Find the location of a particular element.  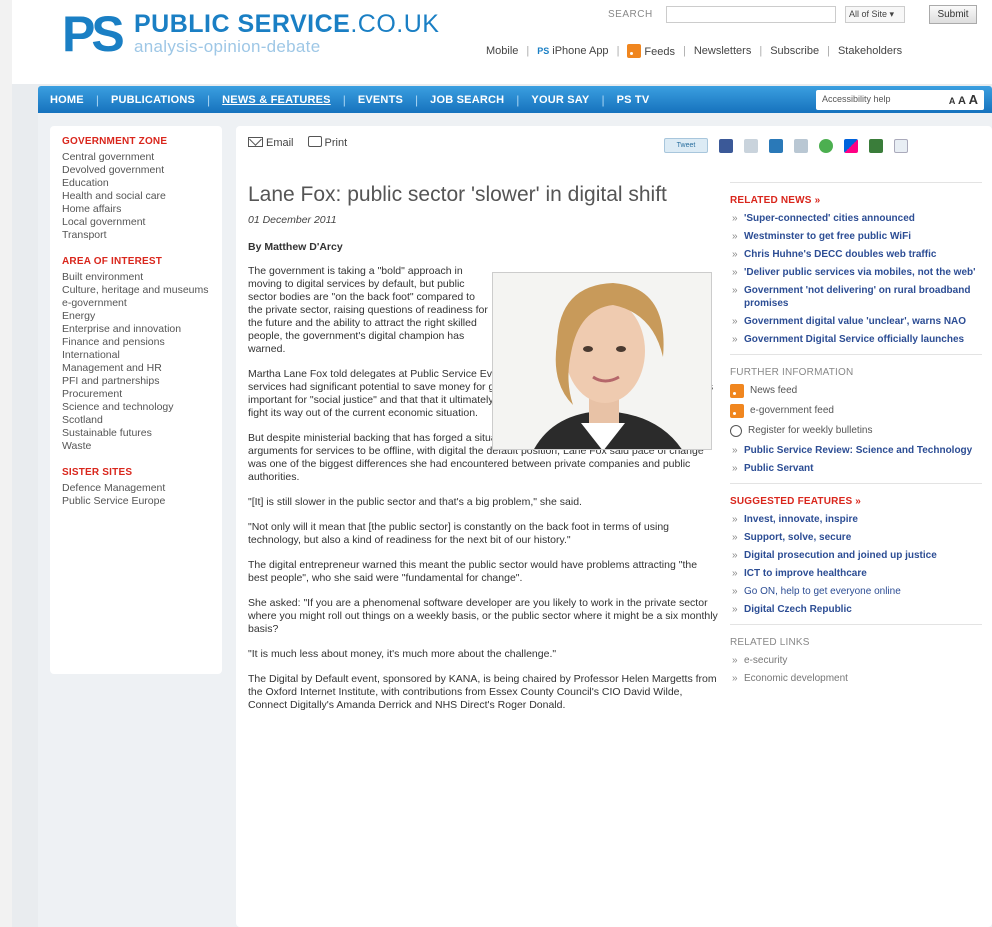

sidebar-item: Scotland is located at coordinates (136, 420).